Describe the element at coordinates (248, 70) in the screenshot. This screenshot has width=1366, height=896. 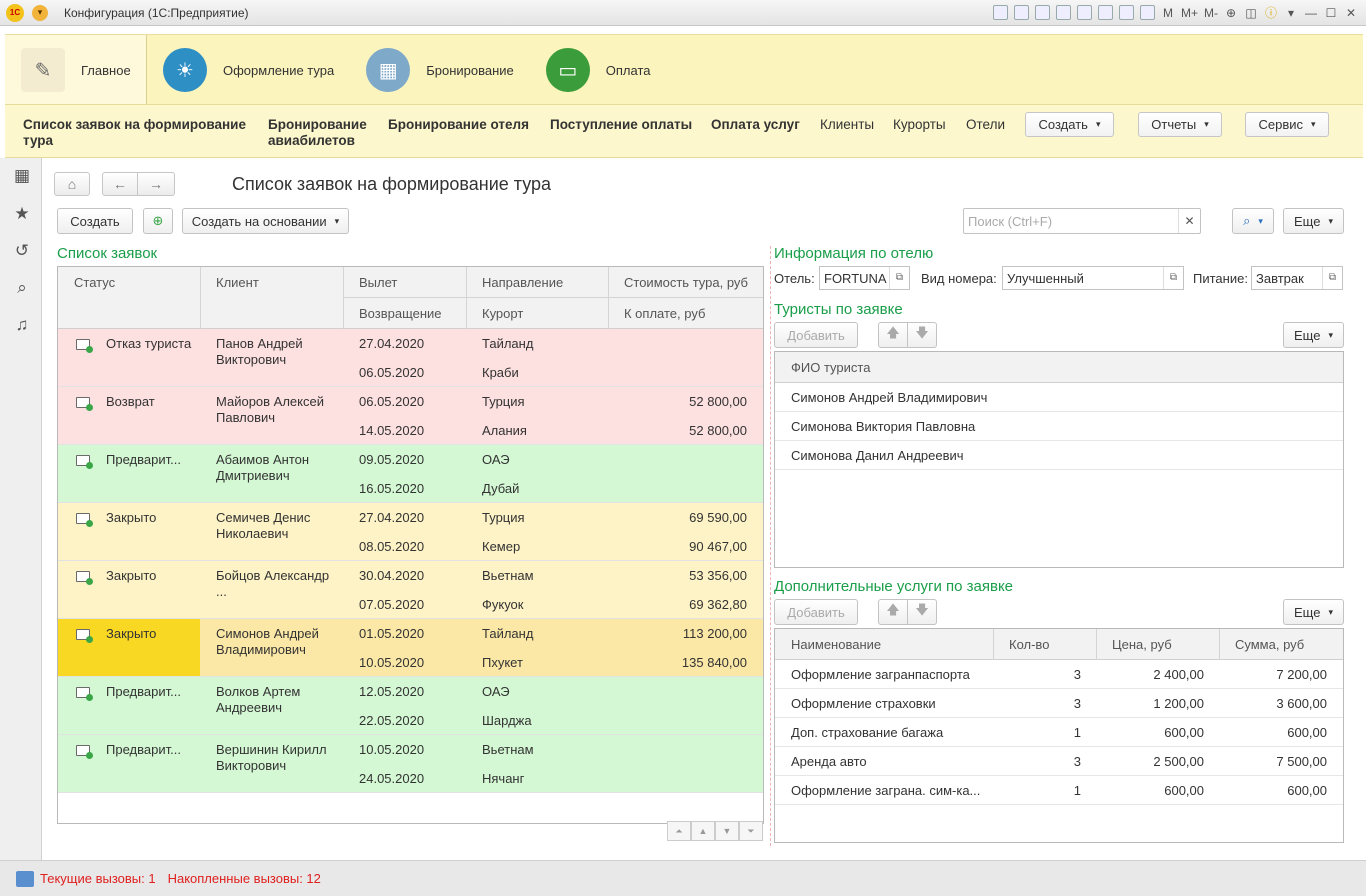
I see `section-tour: ☀ Оформление тура` at that location.